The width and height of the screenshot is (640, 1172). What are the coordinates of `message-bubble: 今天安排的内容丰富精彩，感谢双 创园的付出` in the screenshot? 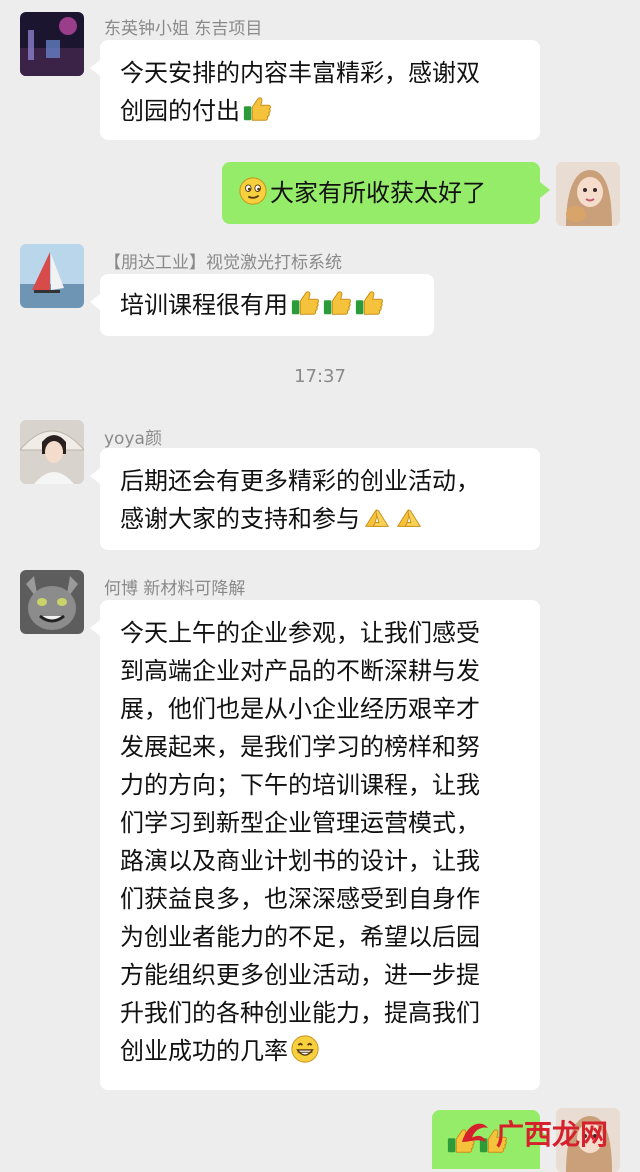 It's located at (315, 90).